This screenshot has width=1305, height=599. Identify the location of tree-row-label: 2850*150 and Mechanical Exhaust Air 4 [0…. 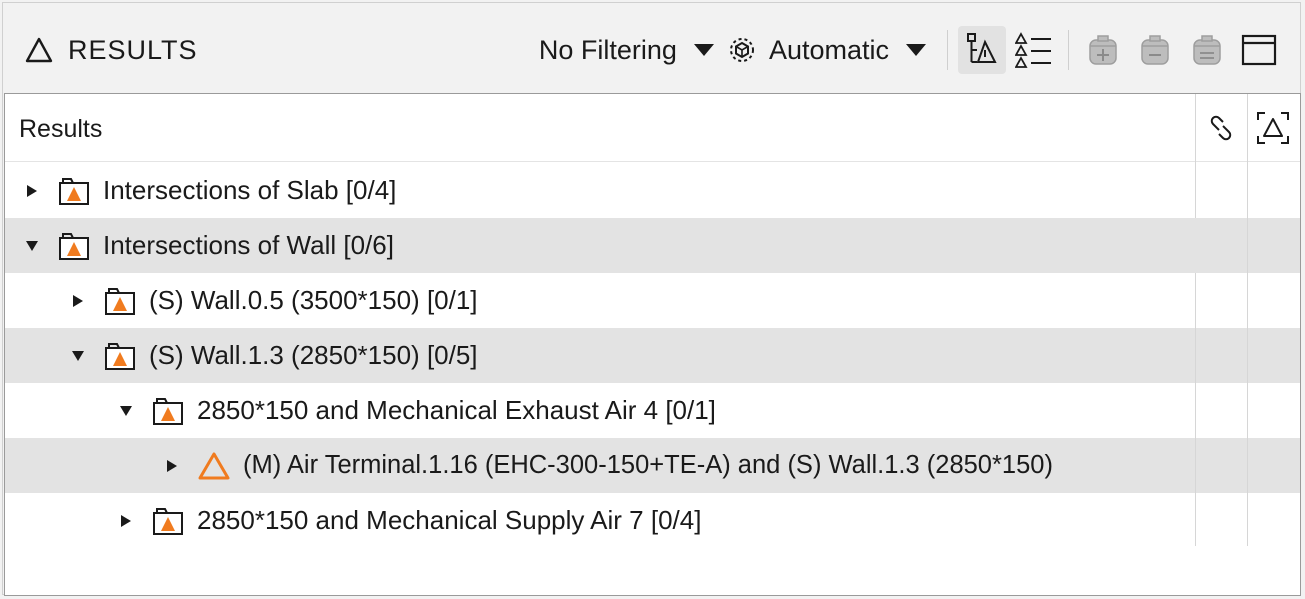
(456, 410).